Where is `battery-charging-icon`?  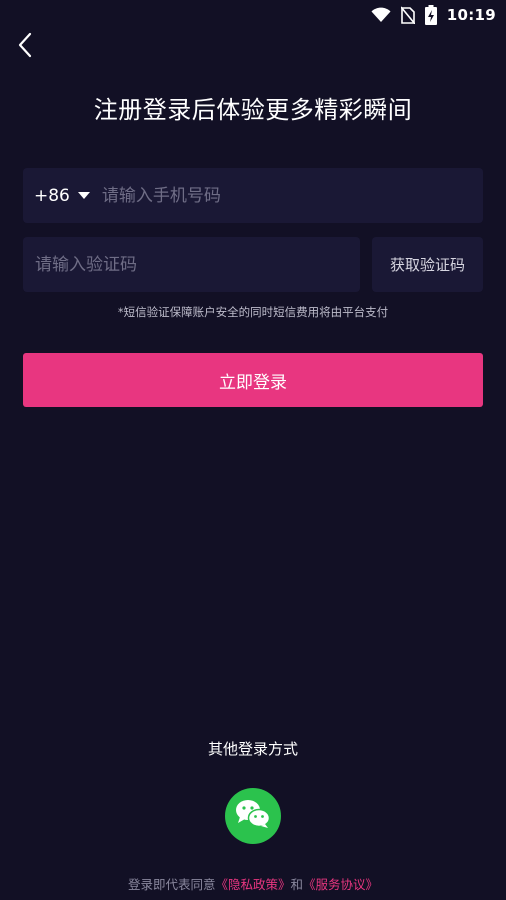
battery-charging-icon is located at coordinates (430, 15).